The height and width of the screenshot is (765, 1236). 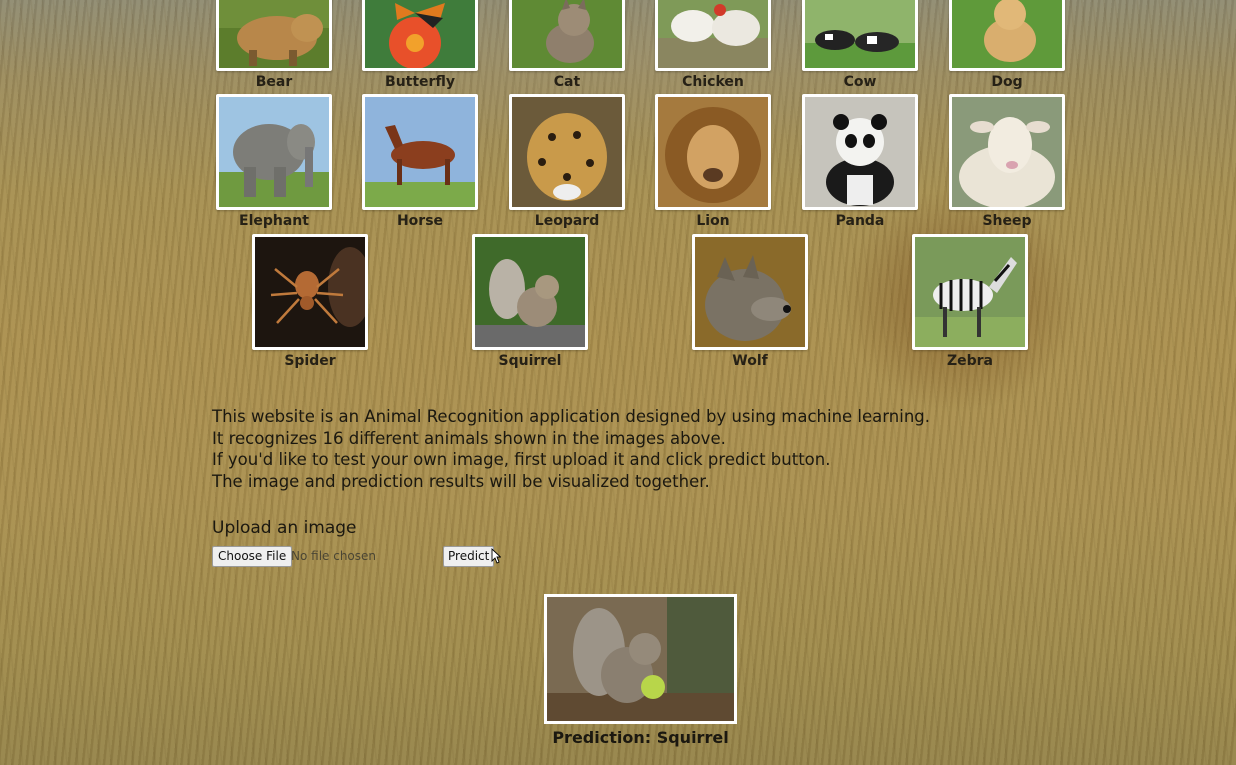 I want to click on animal-label: Butterfly, so click(x=420, y=82).